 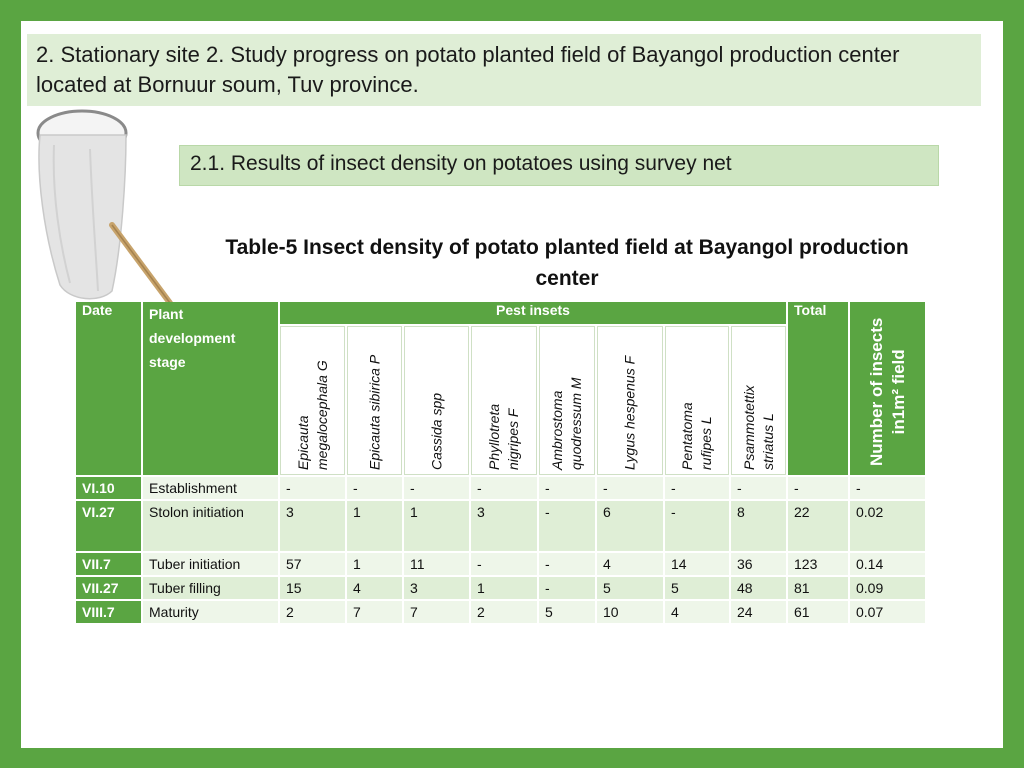 What do you see at coordinates (748, 427) in the screenshot?
I see `pest-name-line1: Psammotettix` at bounding box center [748, 427].